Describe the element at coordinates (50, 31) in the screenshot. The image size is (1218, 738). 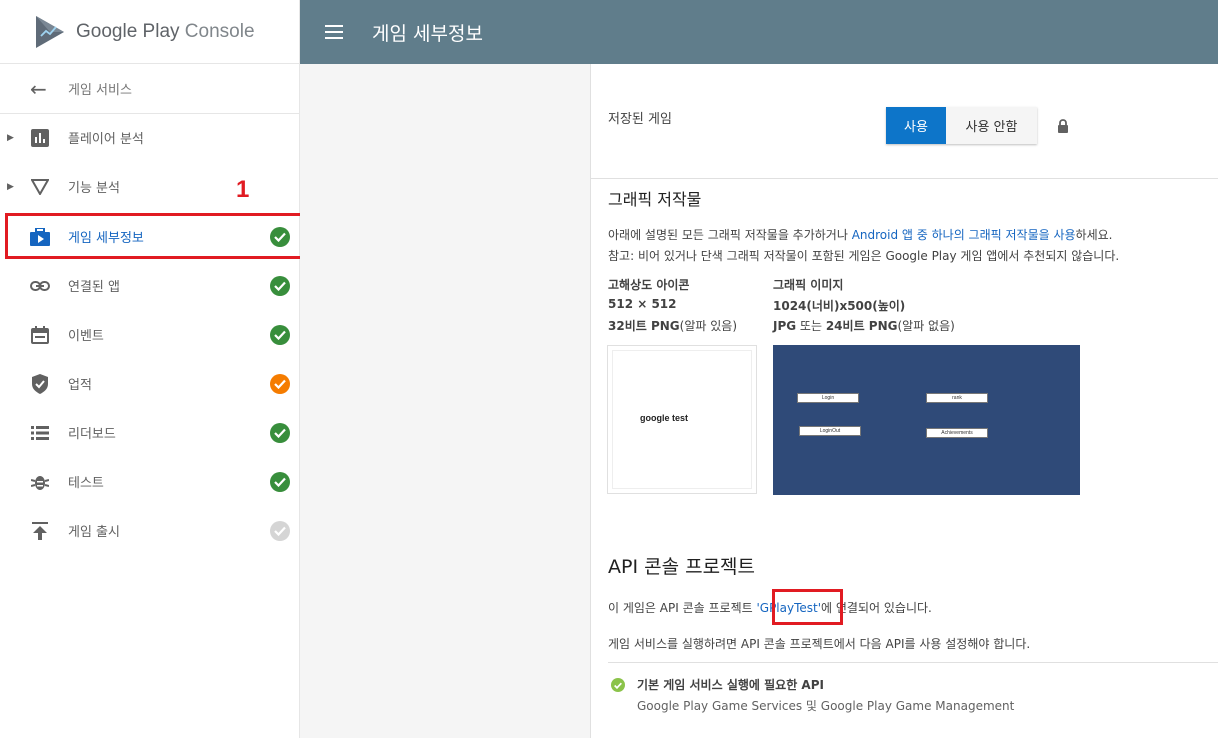
I see `play-console-logo-icon` at that location.